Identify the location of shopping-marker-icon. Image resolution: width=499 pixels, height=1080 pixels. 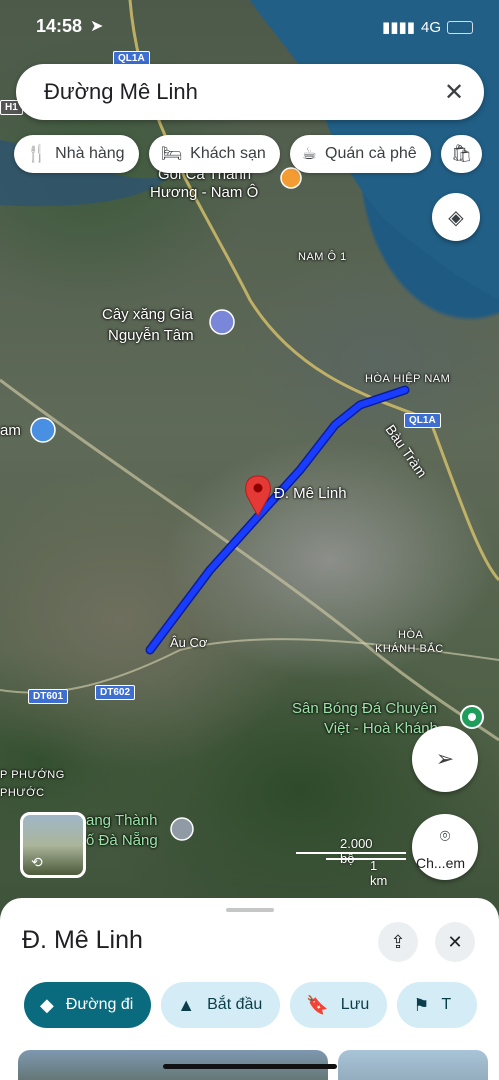
(43, 430).